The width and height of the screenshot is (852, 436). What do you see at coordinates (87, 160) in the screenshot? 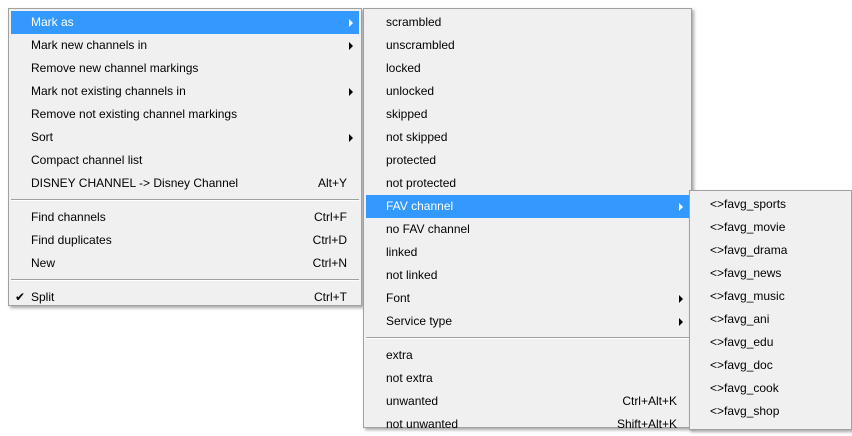
I see `menu-item-label: Compact channel list` at bounding box center [87, 160].